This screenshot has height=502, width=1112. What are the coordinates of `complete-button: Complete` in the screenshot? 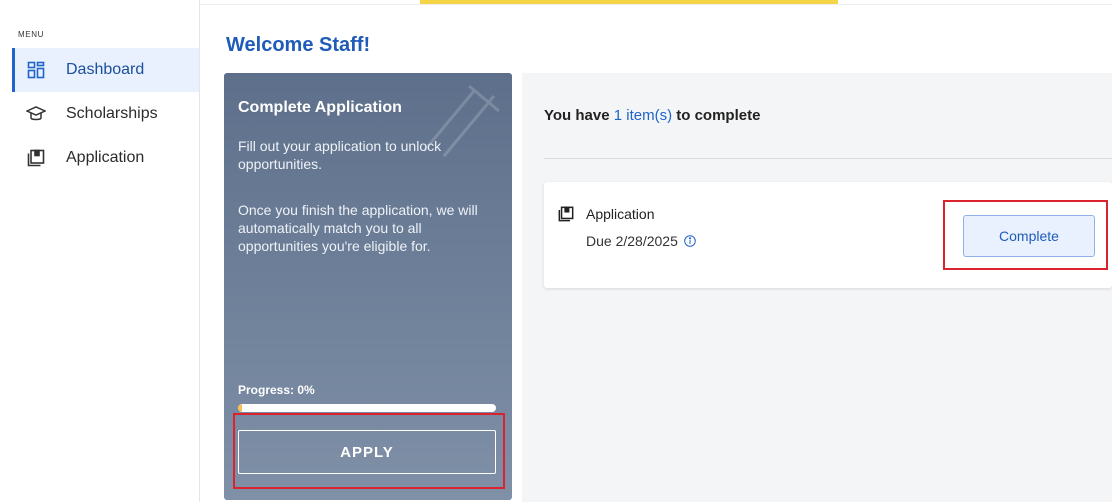 It's located at (1029, 236).